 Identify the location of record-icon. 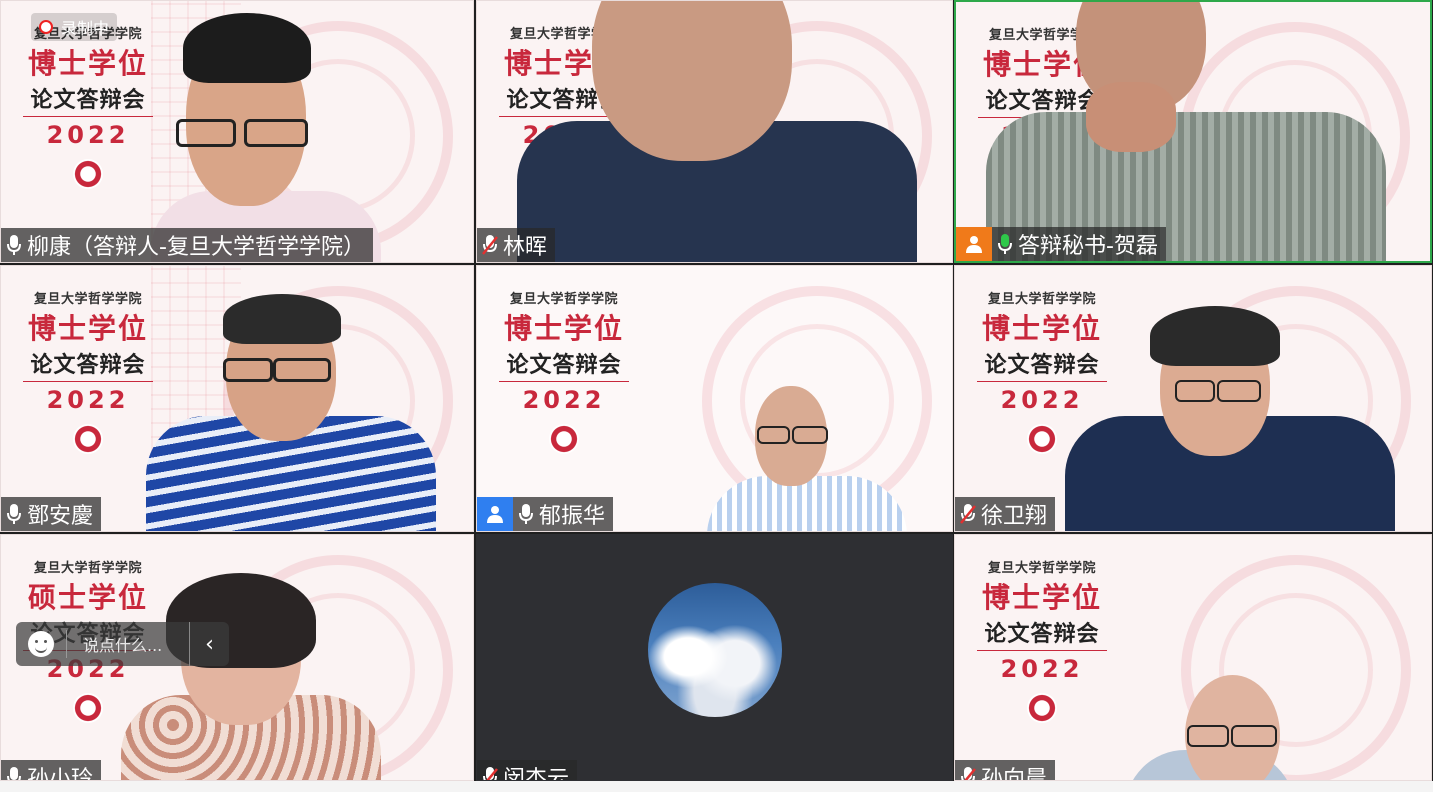
(46, 27).